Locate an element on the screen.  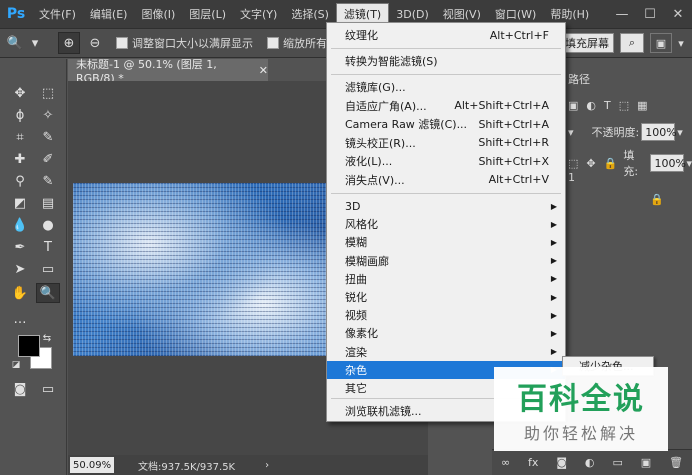
delete-layer-icon: 🗑 is located at coordinates (676, 462).